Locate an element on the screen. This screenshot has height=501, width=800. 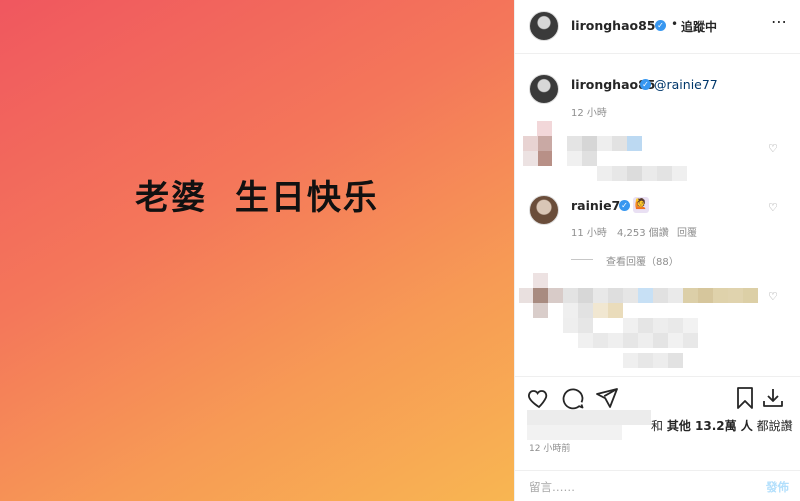
post-timestamp: 12 小時前 is located at coordinates (549, 447).